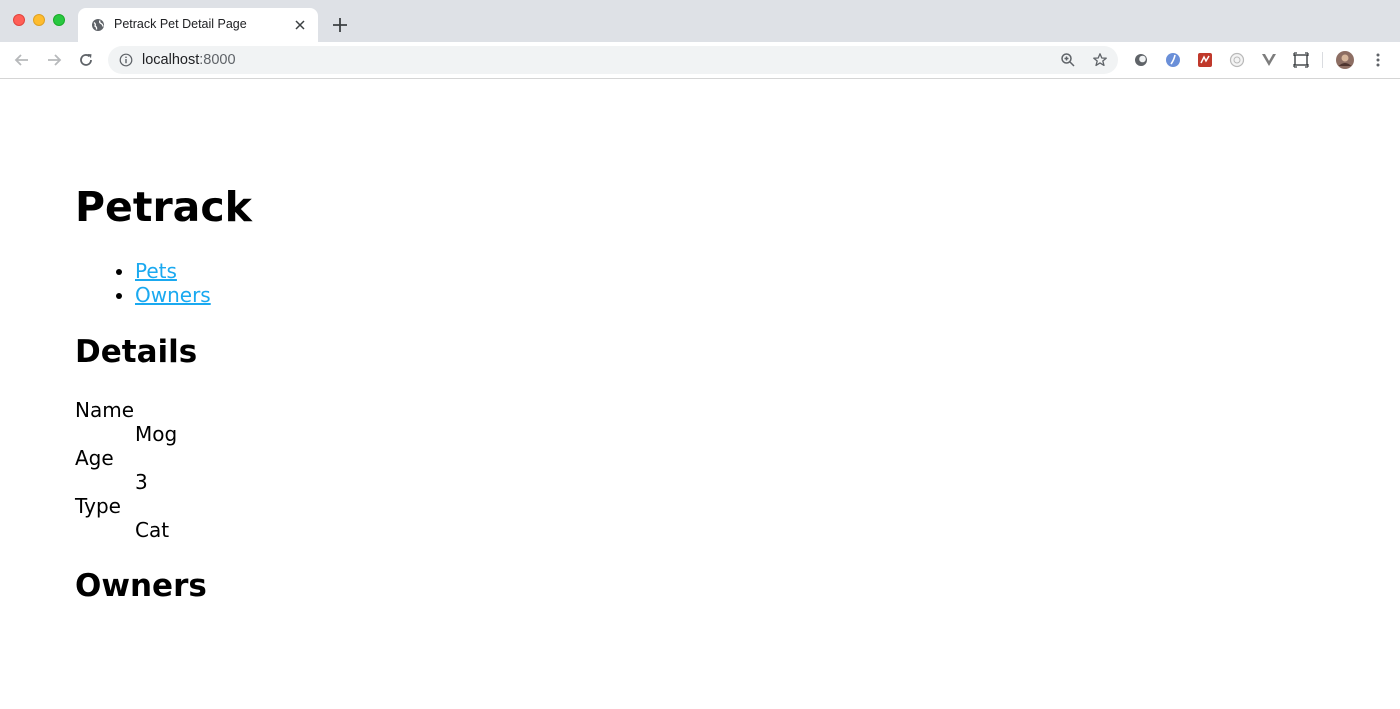 This screenshot has width=1400, height=709. Describe the element at coordinates (300, 25) in the screenshot. I see `close-icon` at that location.